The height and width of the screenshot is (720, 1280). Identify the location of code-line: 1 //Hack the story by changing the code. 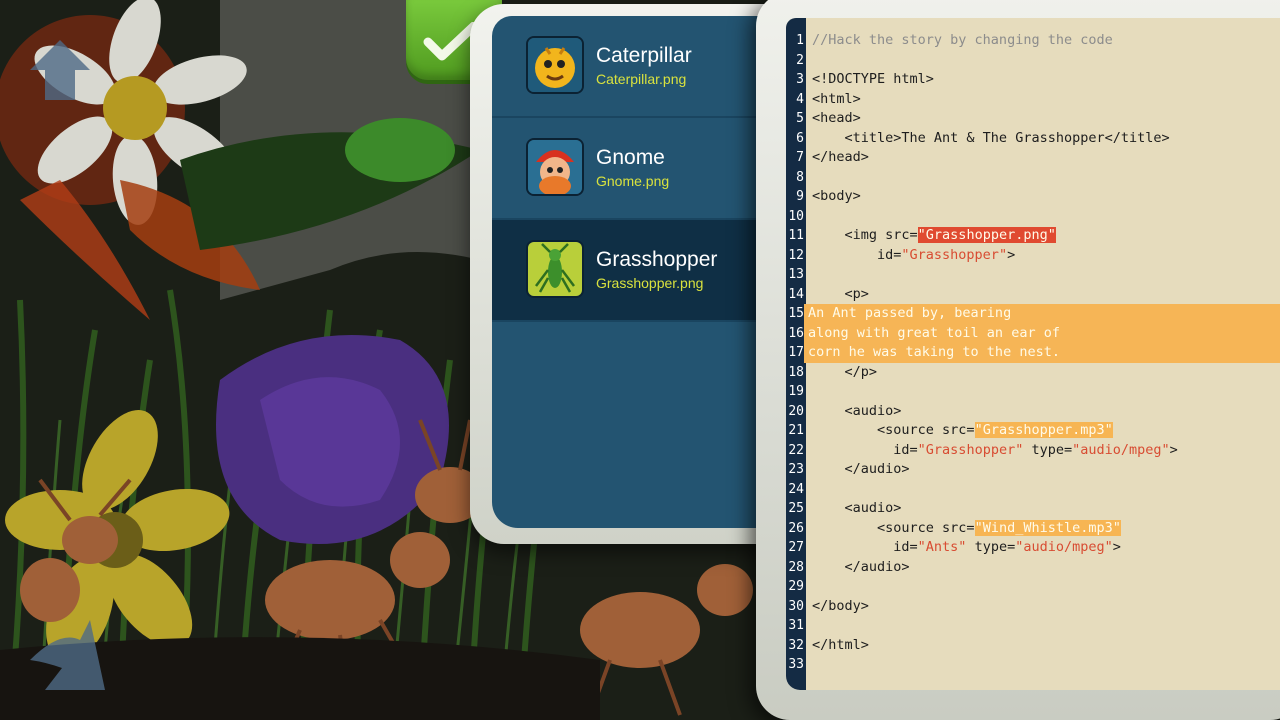
(1033, 41).